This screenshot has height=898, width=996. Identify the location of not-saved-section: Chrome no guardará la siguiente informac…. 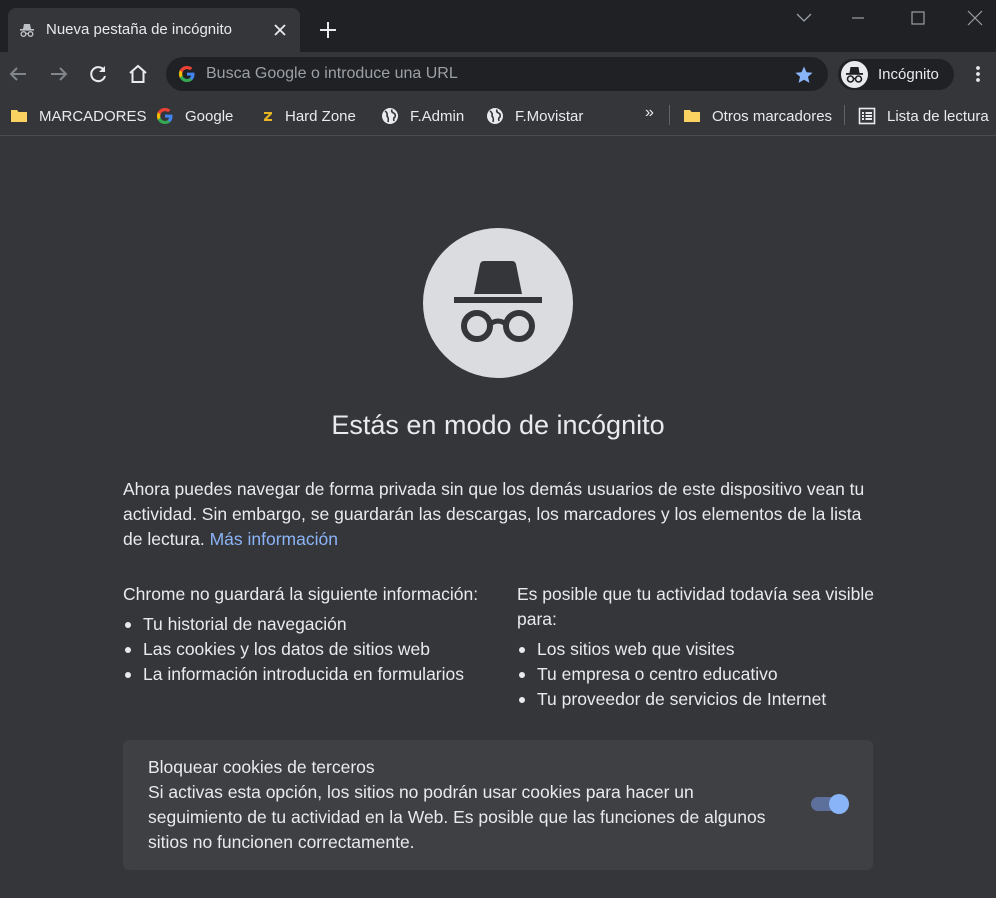
(313, 634).